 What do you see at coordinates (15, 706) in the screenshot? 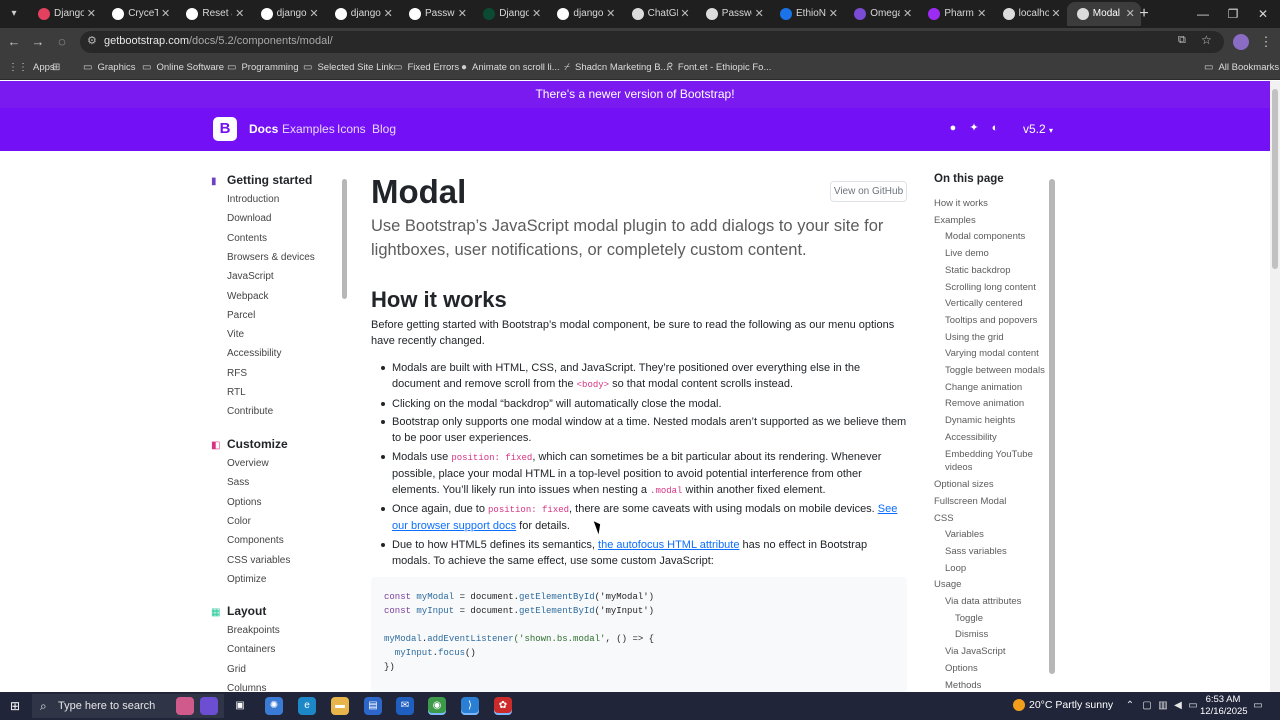
I see `windows-start-icon: ⊞` at bounding box center [15, 706].